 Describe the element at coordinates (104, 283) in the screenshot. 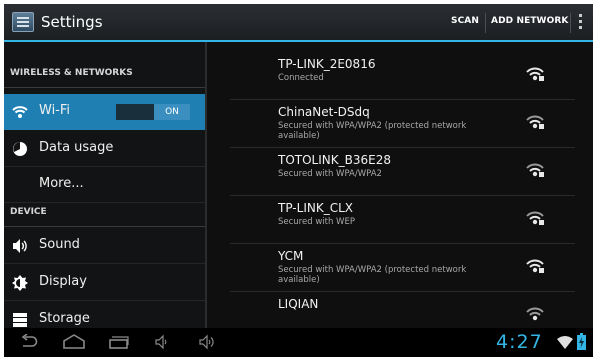

I see `sidebar-item-display: Display` at that location.